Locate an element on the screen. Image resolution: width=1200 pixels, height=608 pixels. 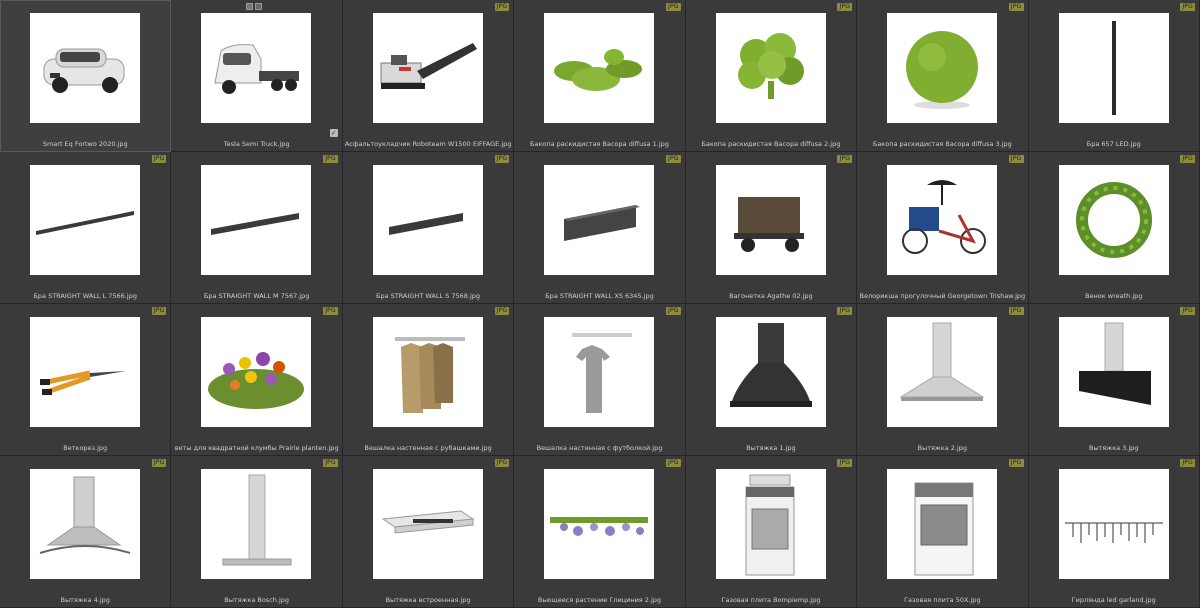
thumbnail-cell: JPG Бра STRAIGHT WALL L 7566.jpg is located at coordinates (86, 228).